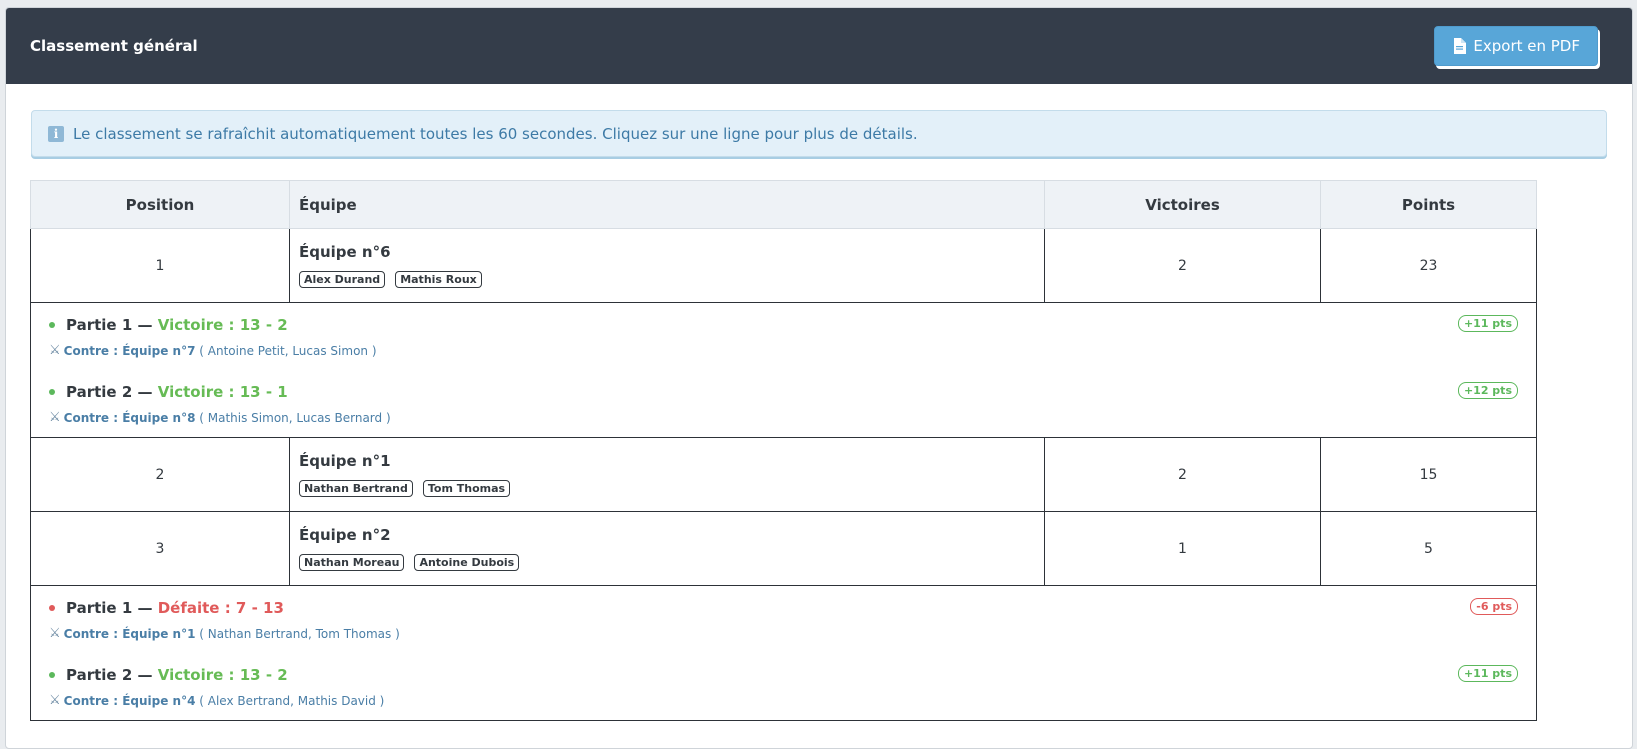 This screenshot has width=1637, height=749. I want to click on card-header: Classement général Export en PDF, so click(819, 46).